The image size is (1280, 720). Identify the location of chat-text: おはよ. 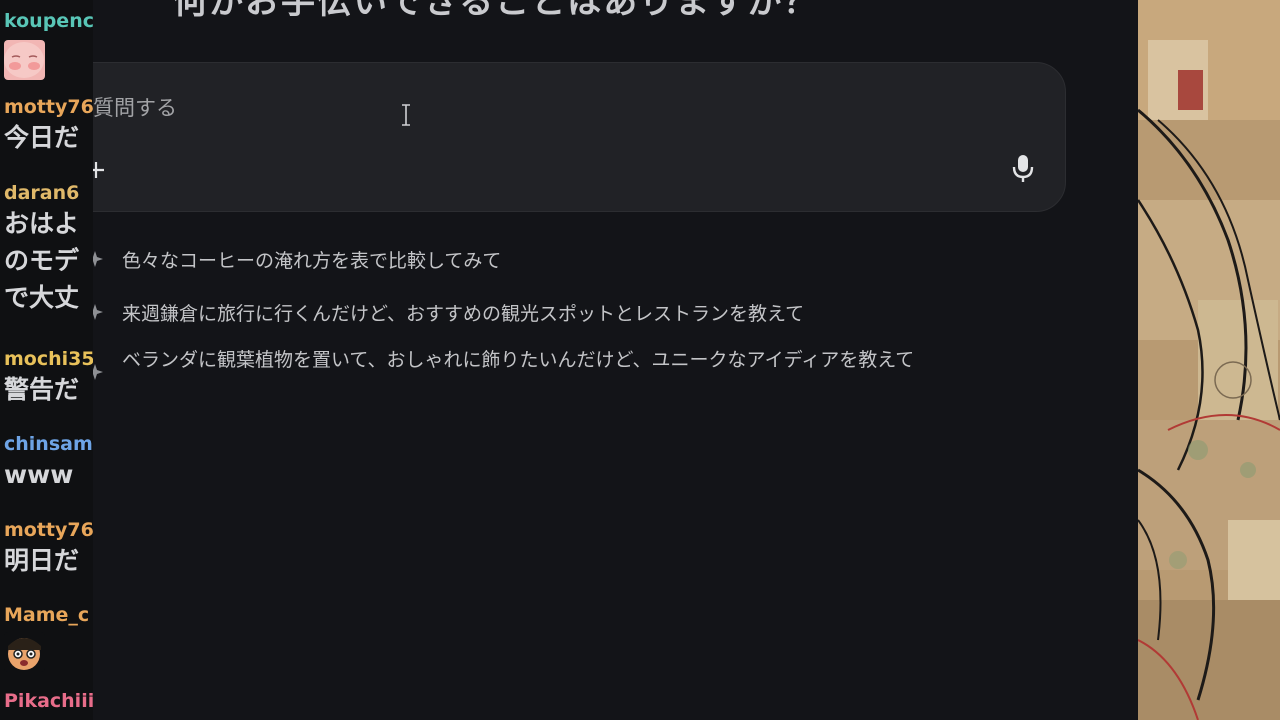
(42, 223).